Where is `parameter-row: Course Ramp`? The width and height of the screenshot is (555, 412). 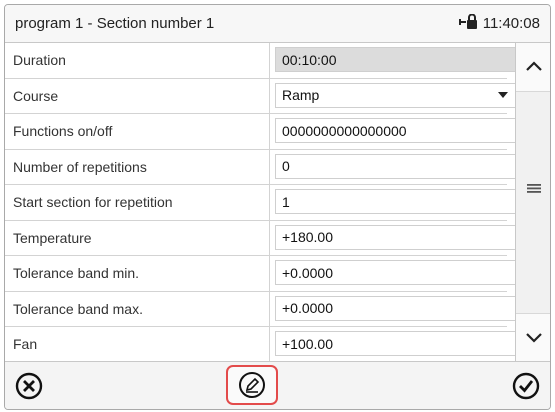
parameter-row: Course Ramp is located at coordinates (261, 96).